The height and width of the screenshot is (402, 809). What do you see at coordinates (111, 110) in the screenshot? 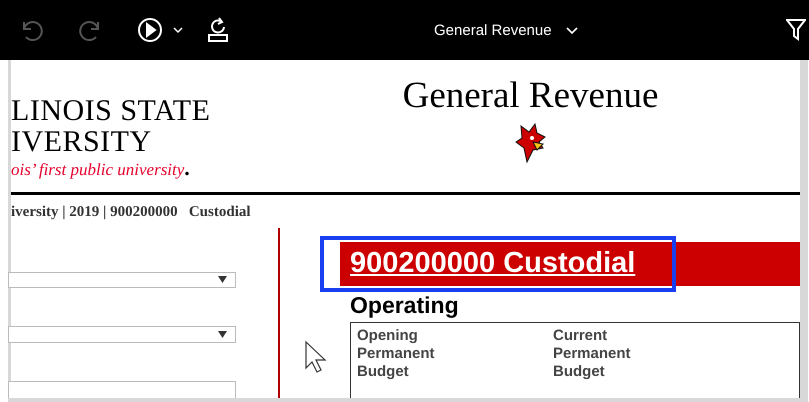
I see `university-name: LINOIS STATE` at bounding box center [111, 110].